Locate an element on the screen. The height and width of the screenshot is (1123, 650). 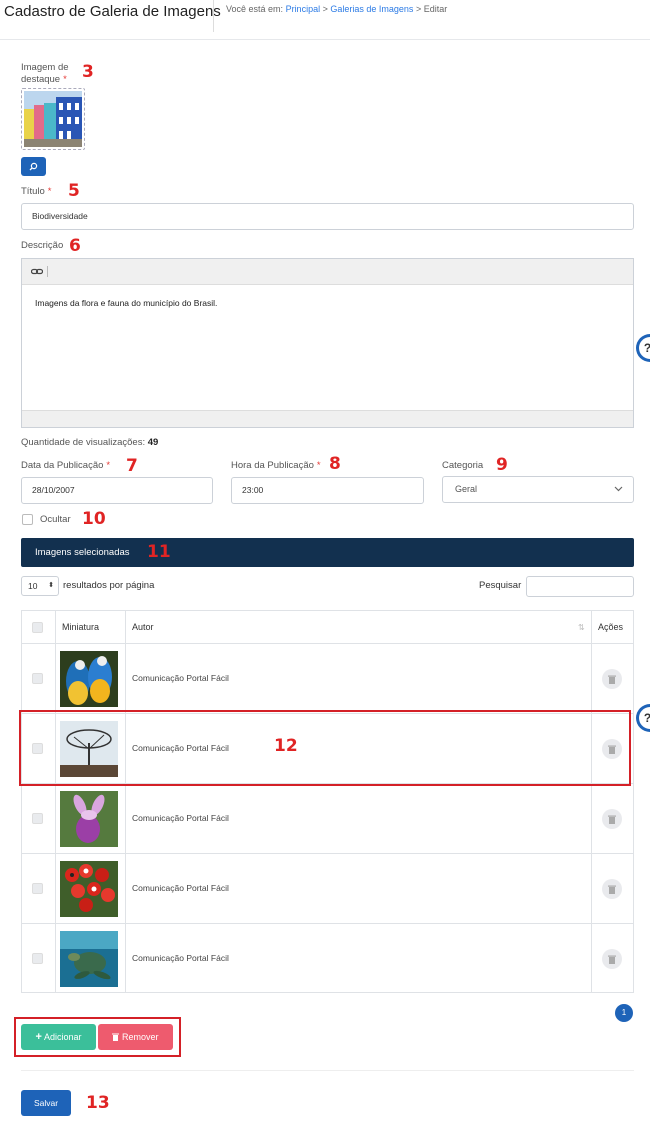
link-icon is located at coordinates (37, 271).